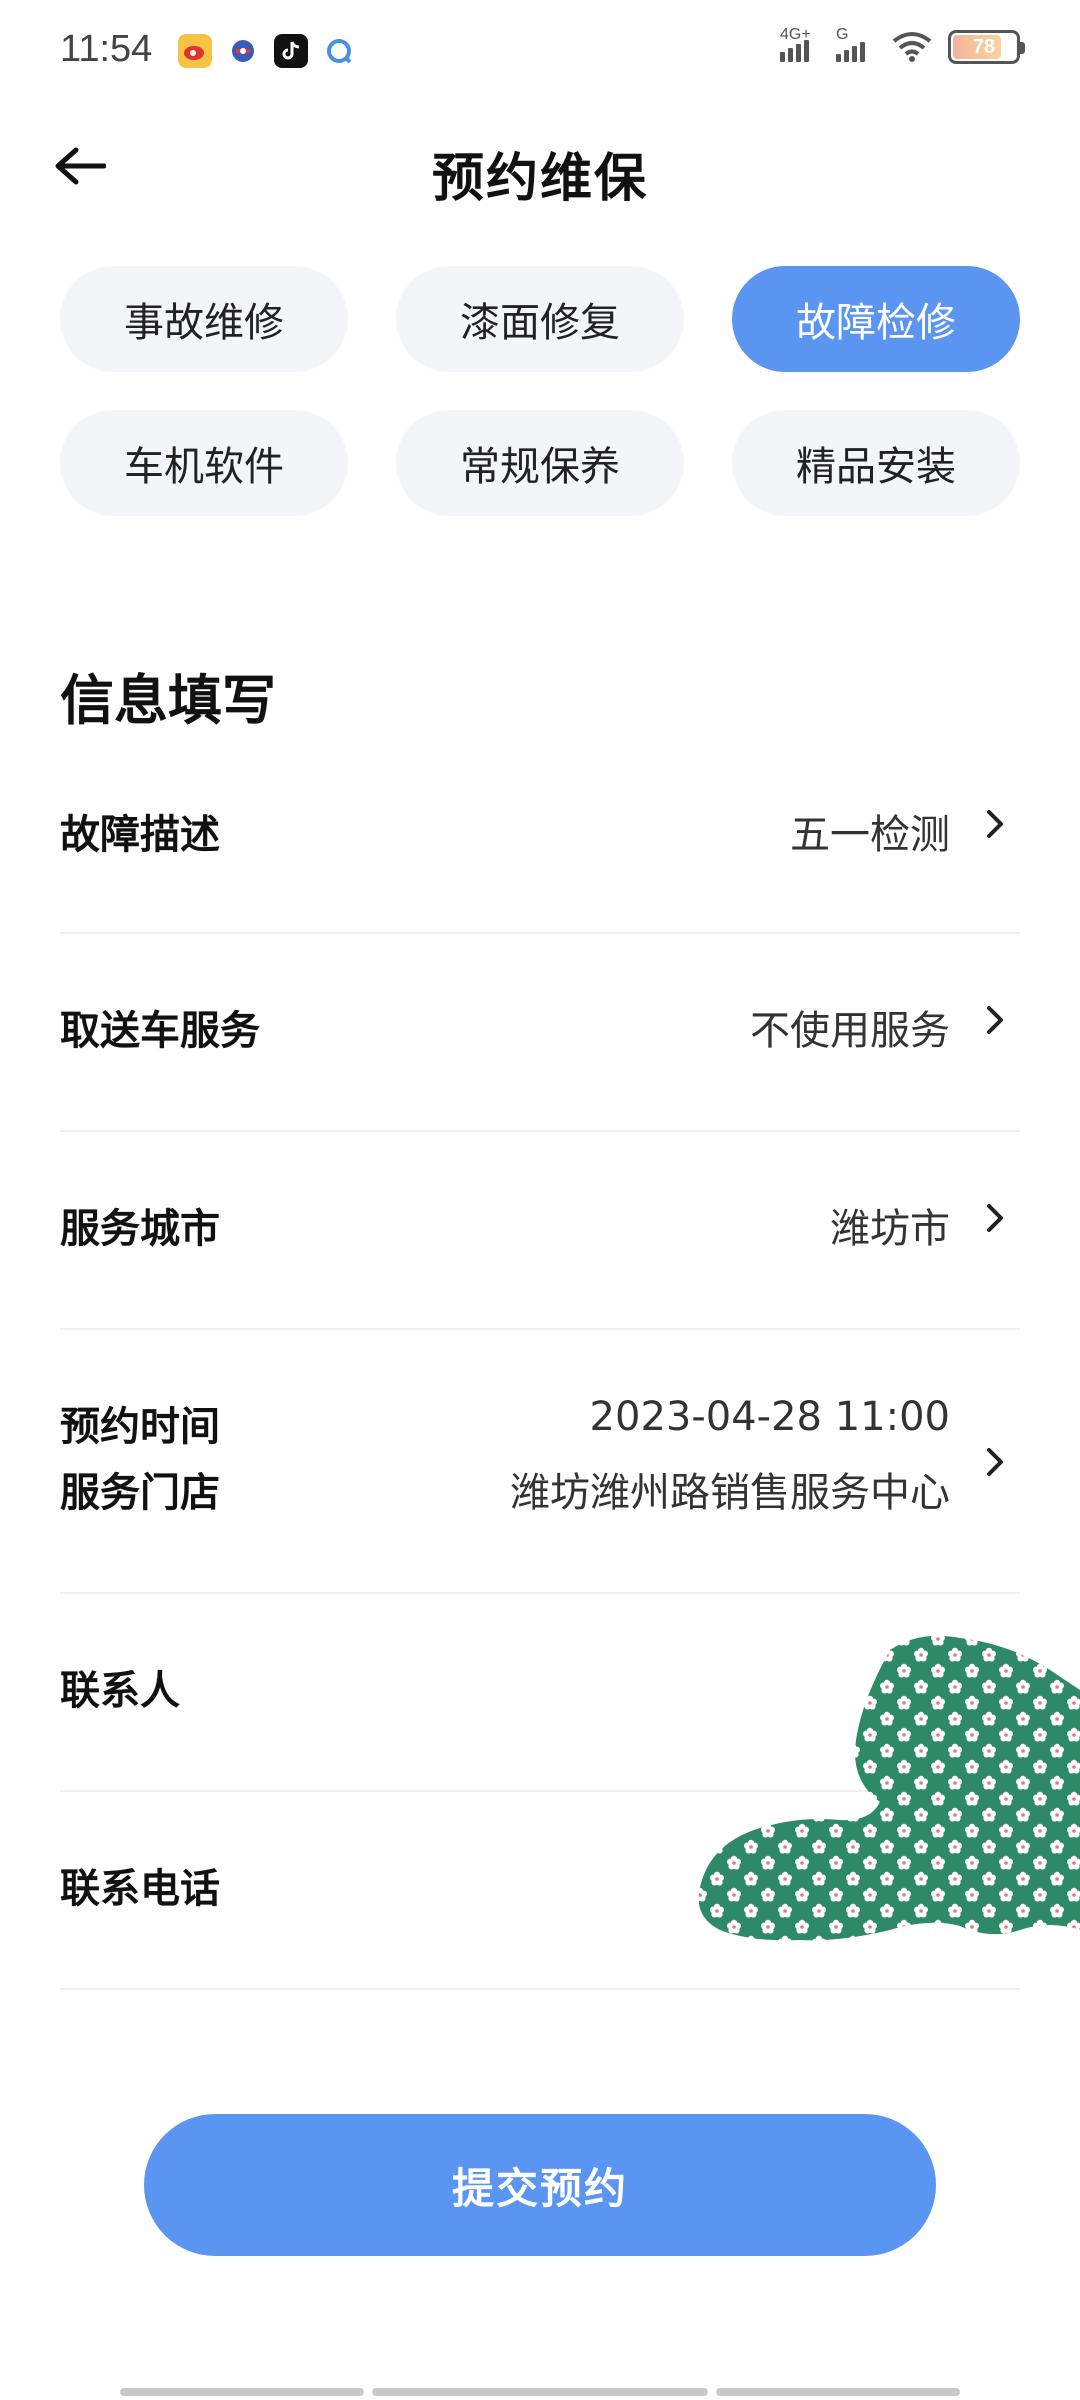  What do you see at coordinates (539, 179) in the screenshot?
I see `page-title: 预约维保` at bounding box center [539, 179].